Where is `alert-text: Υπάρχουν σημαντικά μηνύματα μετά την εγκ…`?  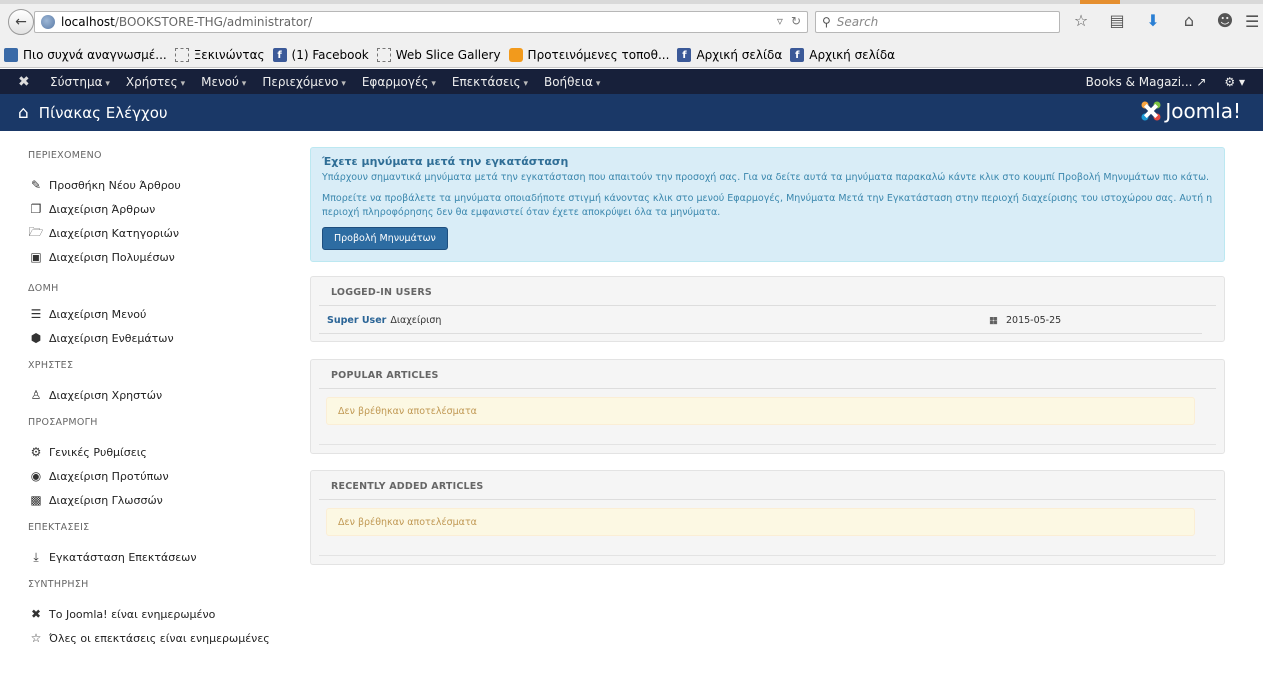
alert-text: Υπάρχουν σημαντικά μηνύματα μετά την εγκ… is located at coordinates (766, 177).